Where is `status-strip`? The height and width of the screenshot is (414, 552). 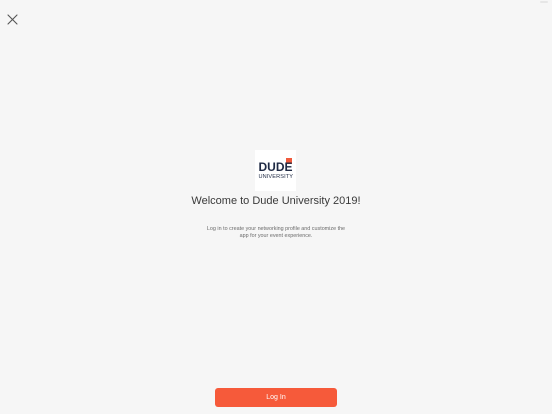
status-strip is located at coordinates (276, 2).